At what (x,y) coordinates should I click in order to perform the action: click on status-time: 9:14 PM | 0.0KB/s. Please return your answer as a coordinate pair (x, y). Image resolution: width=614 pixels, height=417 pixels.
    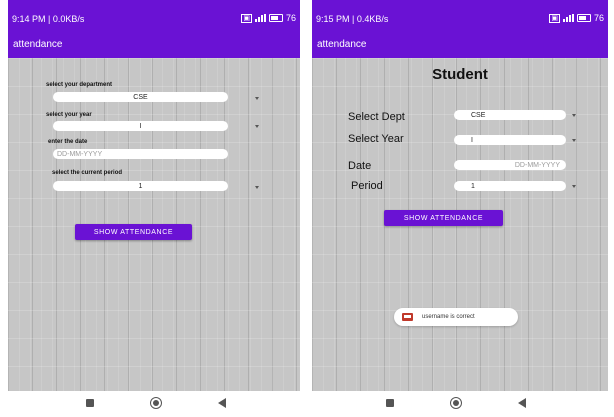
    Looking at the image, I should click on (48, 19).